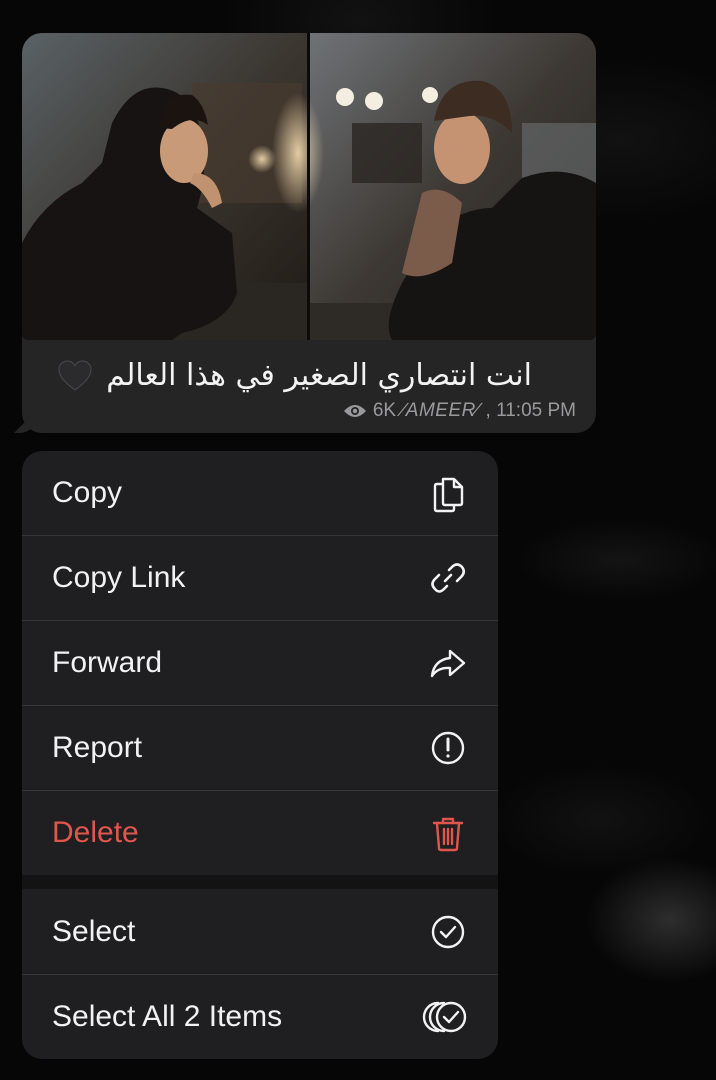  Describe the element at coordinates (95, 832) in the screenshot. I see `menu-item-label: Delete` at that location.